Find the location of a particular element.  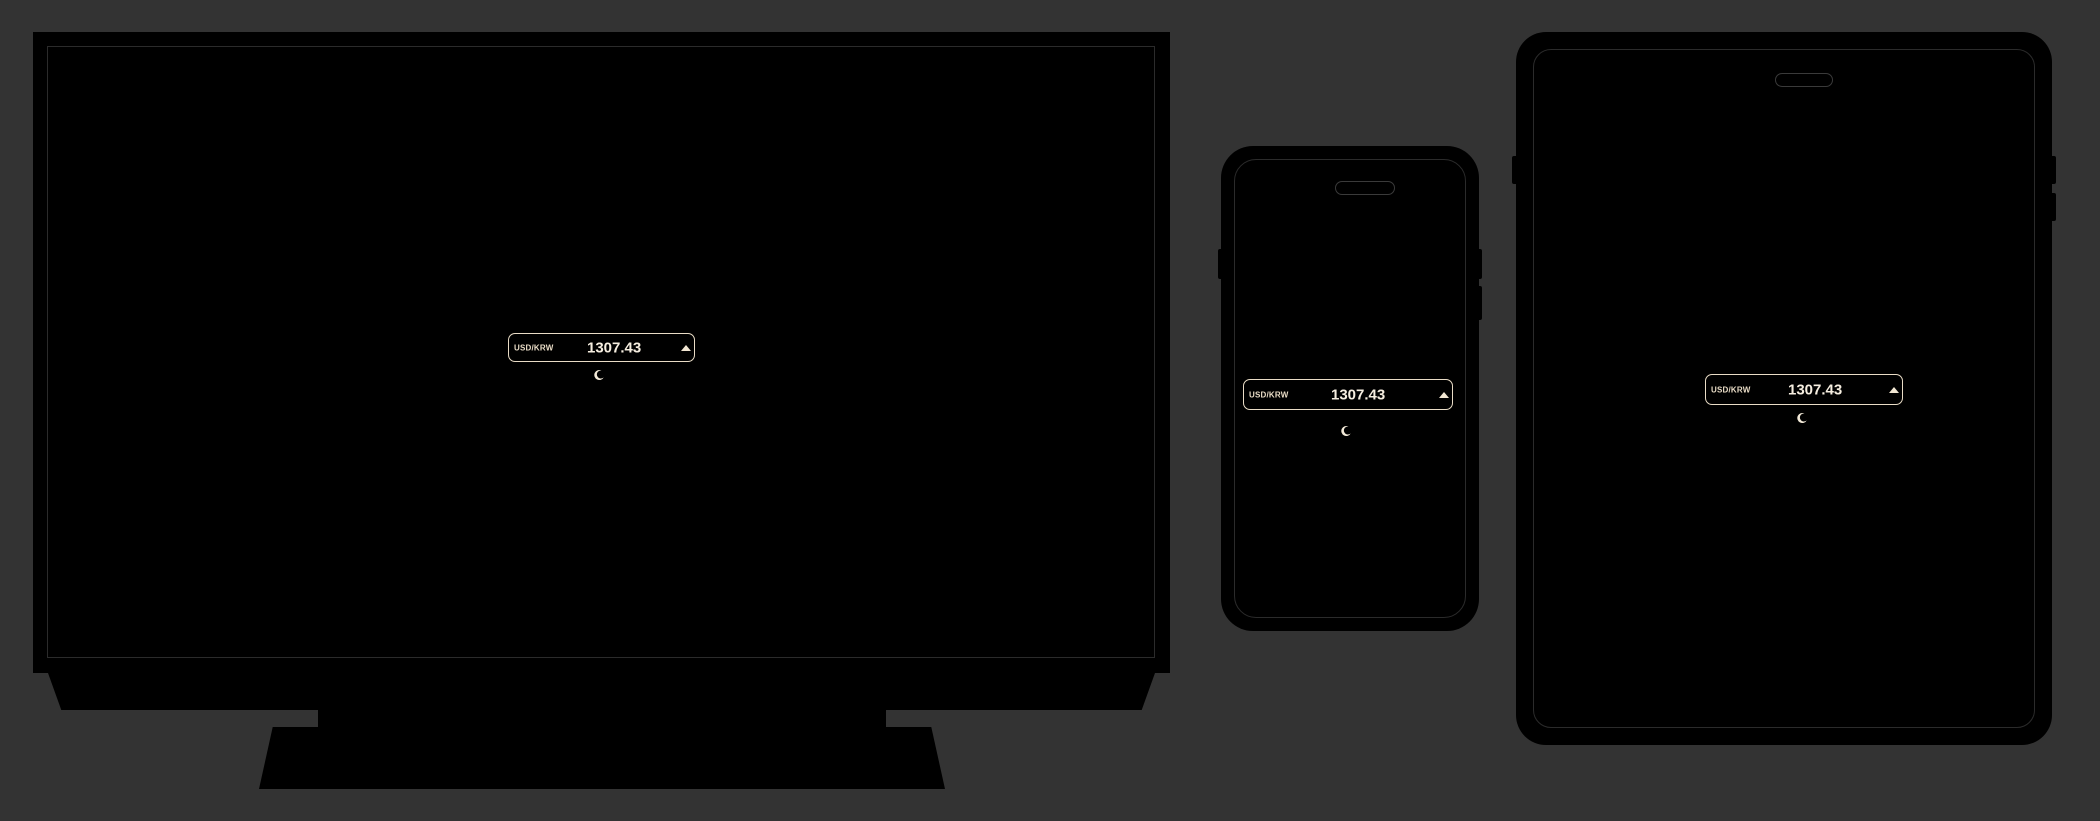

phone-screen: USD/KRW 1307.43 is located at coordinates (1350, 388).